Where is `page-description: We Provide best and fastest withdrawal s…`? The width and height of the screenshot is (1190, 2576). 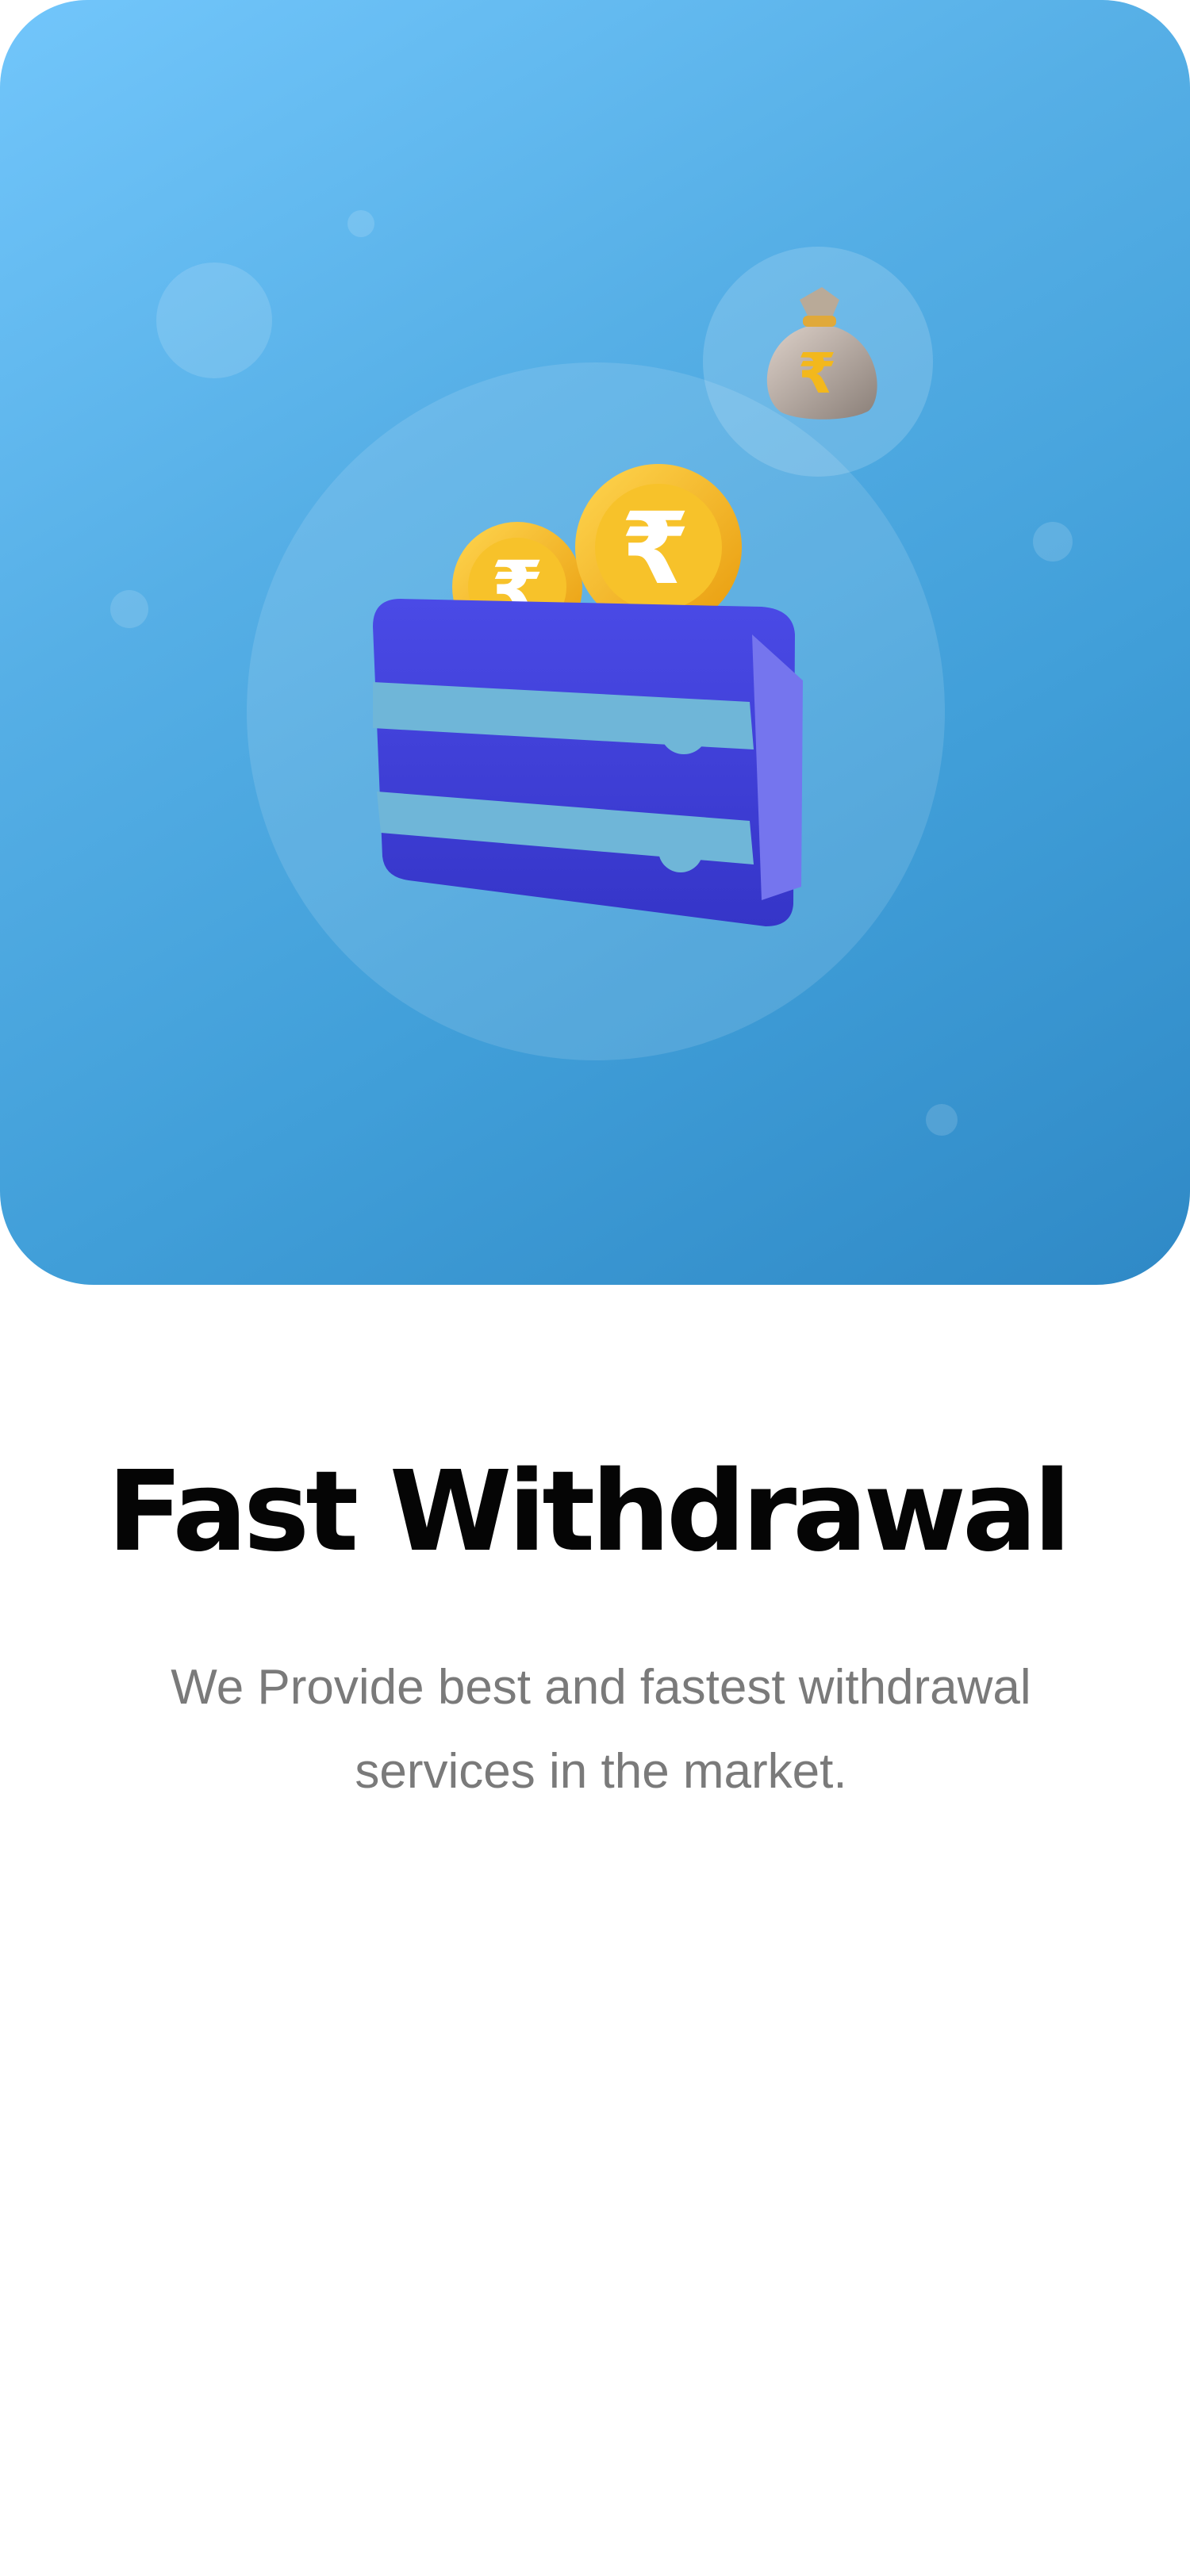 page-description: We Provide best and fastest withdrawal s… is located at coordinates (601, 1730).